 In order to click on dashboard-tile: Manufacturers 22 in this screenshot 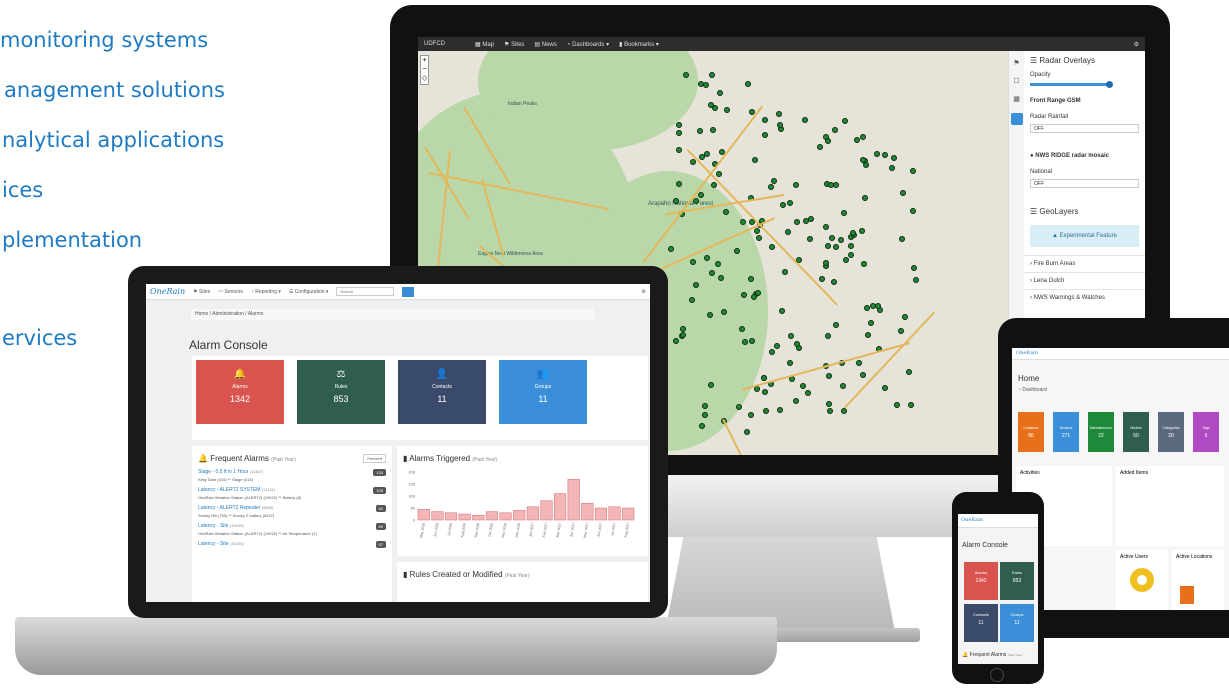, I will do `click(1101, 432)`.